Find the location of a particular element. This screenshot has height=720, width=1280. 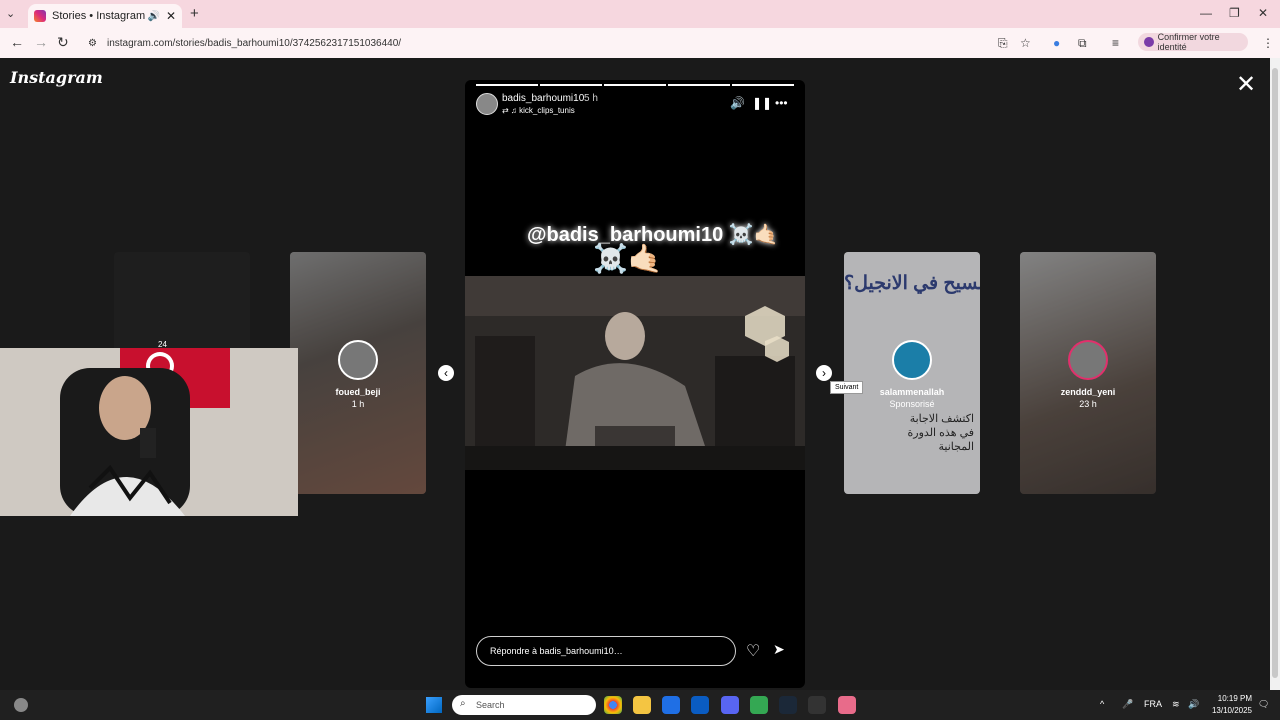

story-username: badis_barhoumi10 is located at coordinates (543, 98).